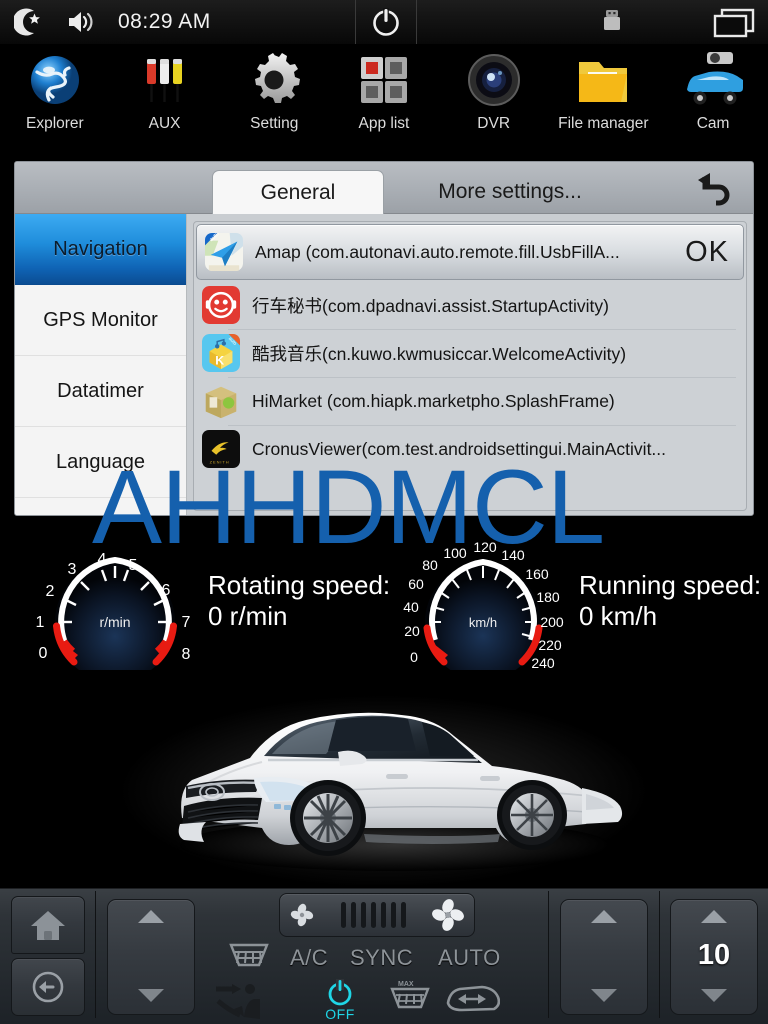 The width and height of the screenshot is (768, 1024). What do you see at coordinates (55, 88) in the screenshot?
I see `app-shortcut-explorer: Explorer` at bounding box center [55, 88].